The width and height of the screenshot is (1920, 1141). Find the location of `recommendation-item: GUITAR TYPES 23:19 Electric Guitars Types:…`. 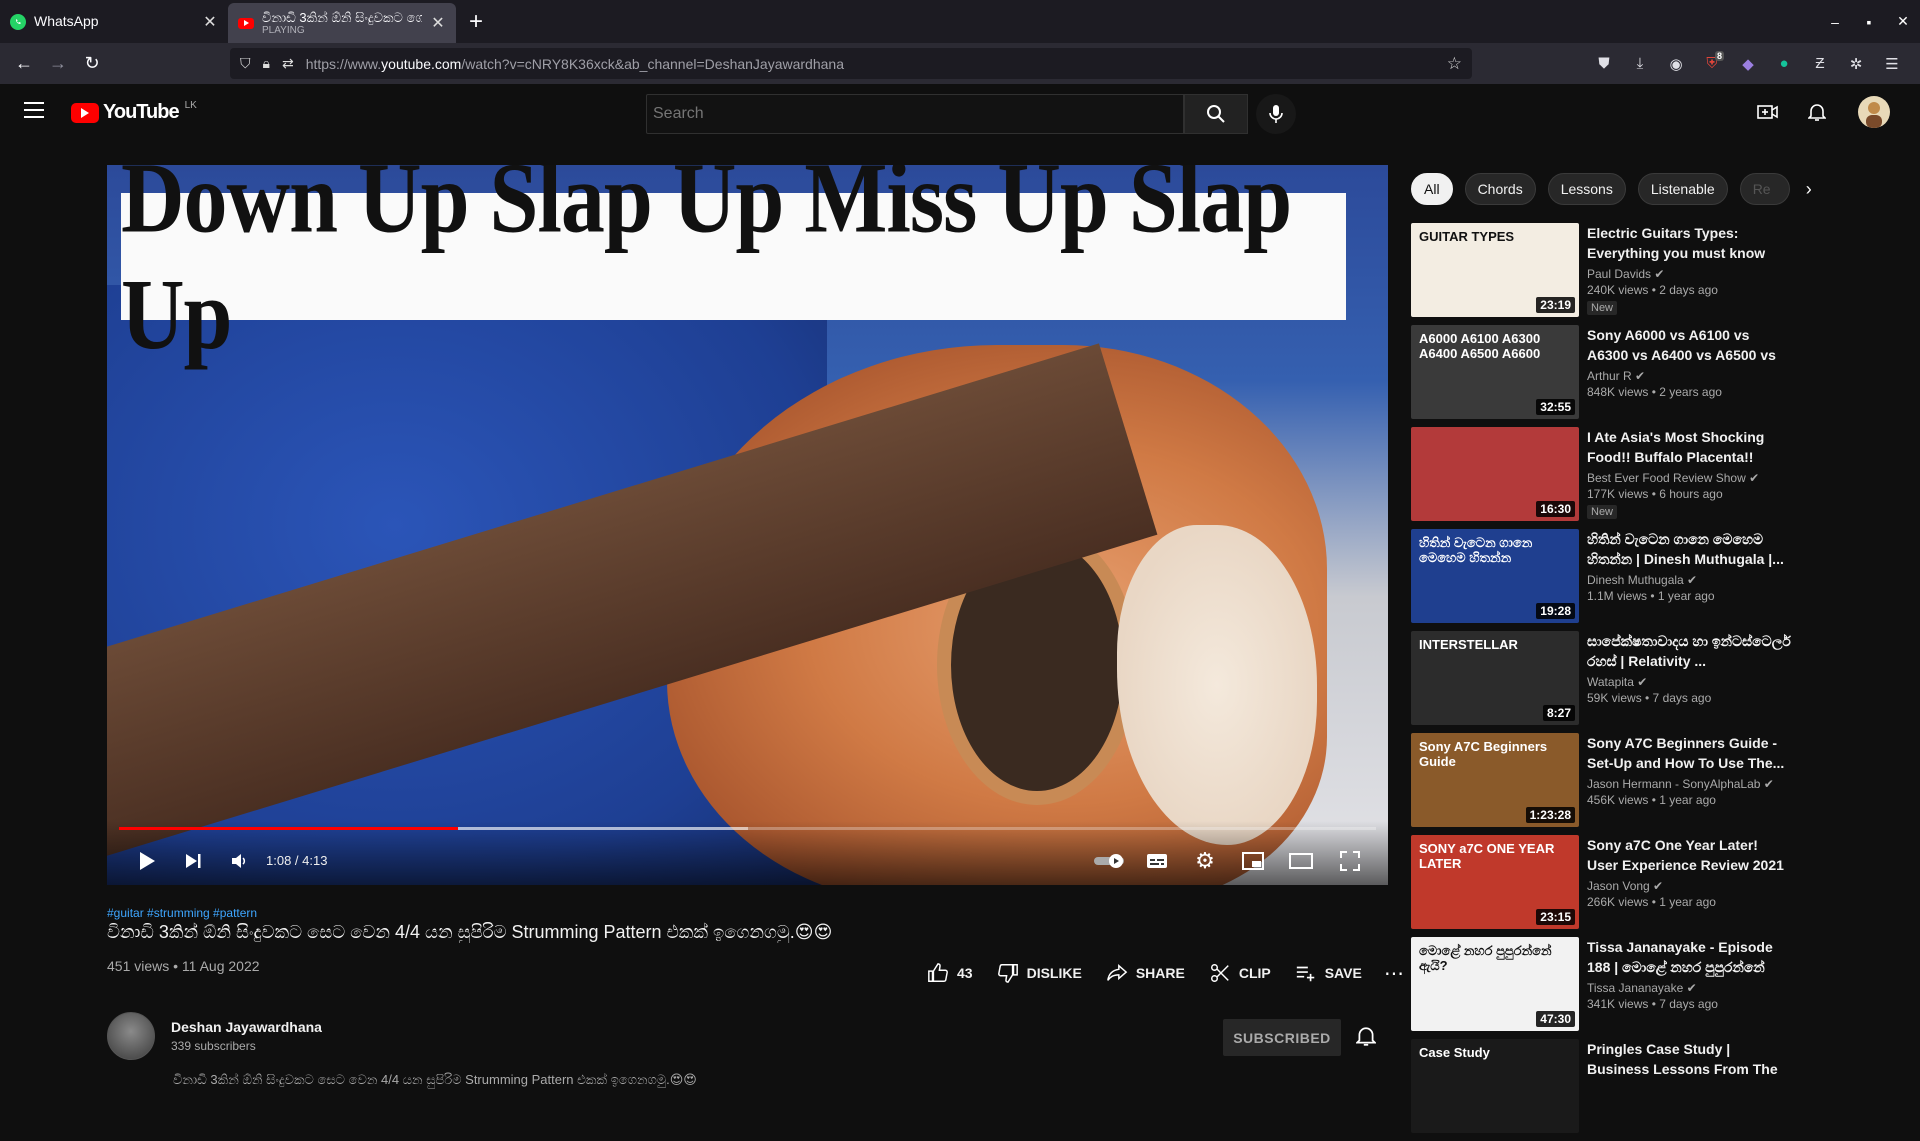

recommendation-item: GUITAR TYPES 23:19 Electric Guitars Types:… is located at coordinates (1606, 274).